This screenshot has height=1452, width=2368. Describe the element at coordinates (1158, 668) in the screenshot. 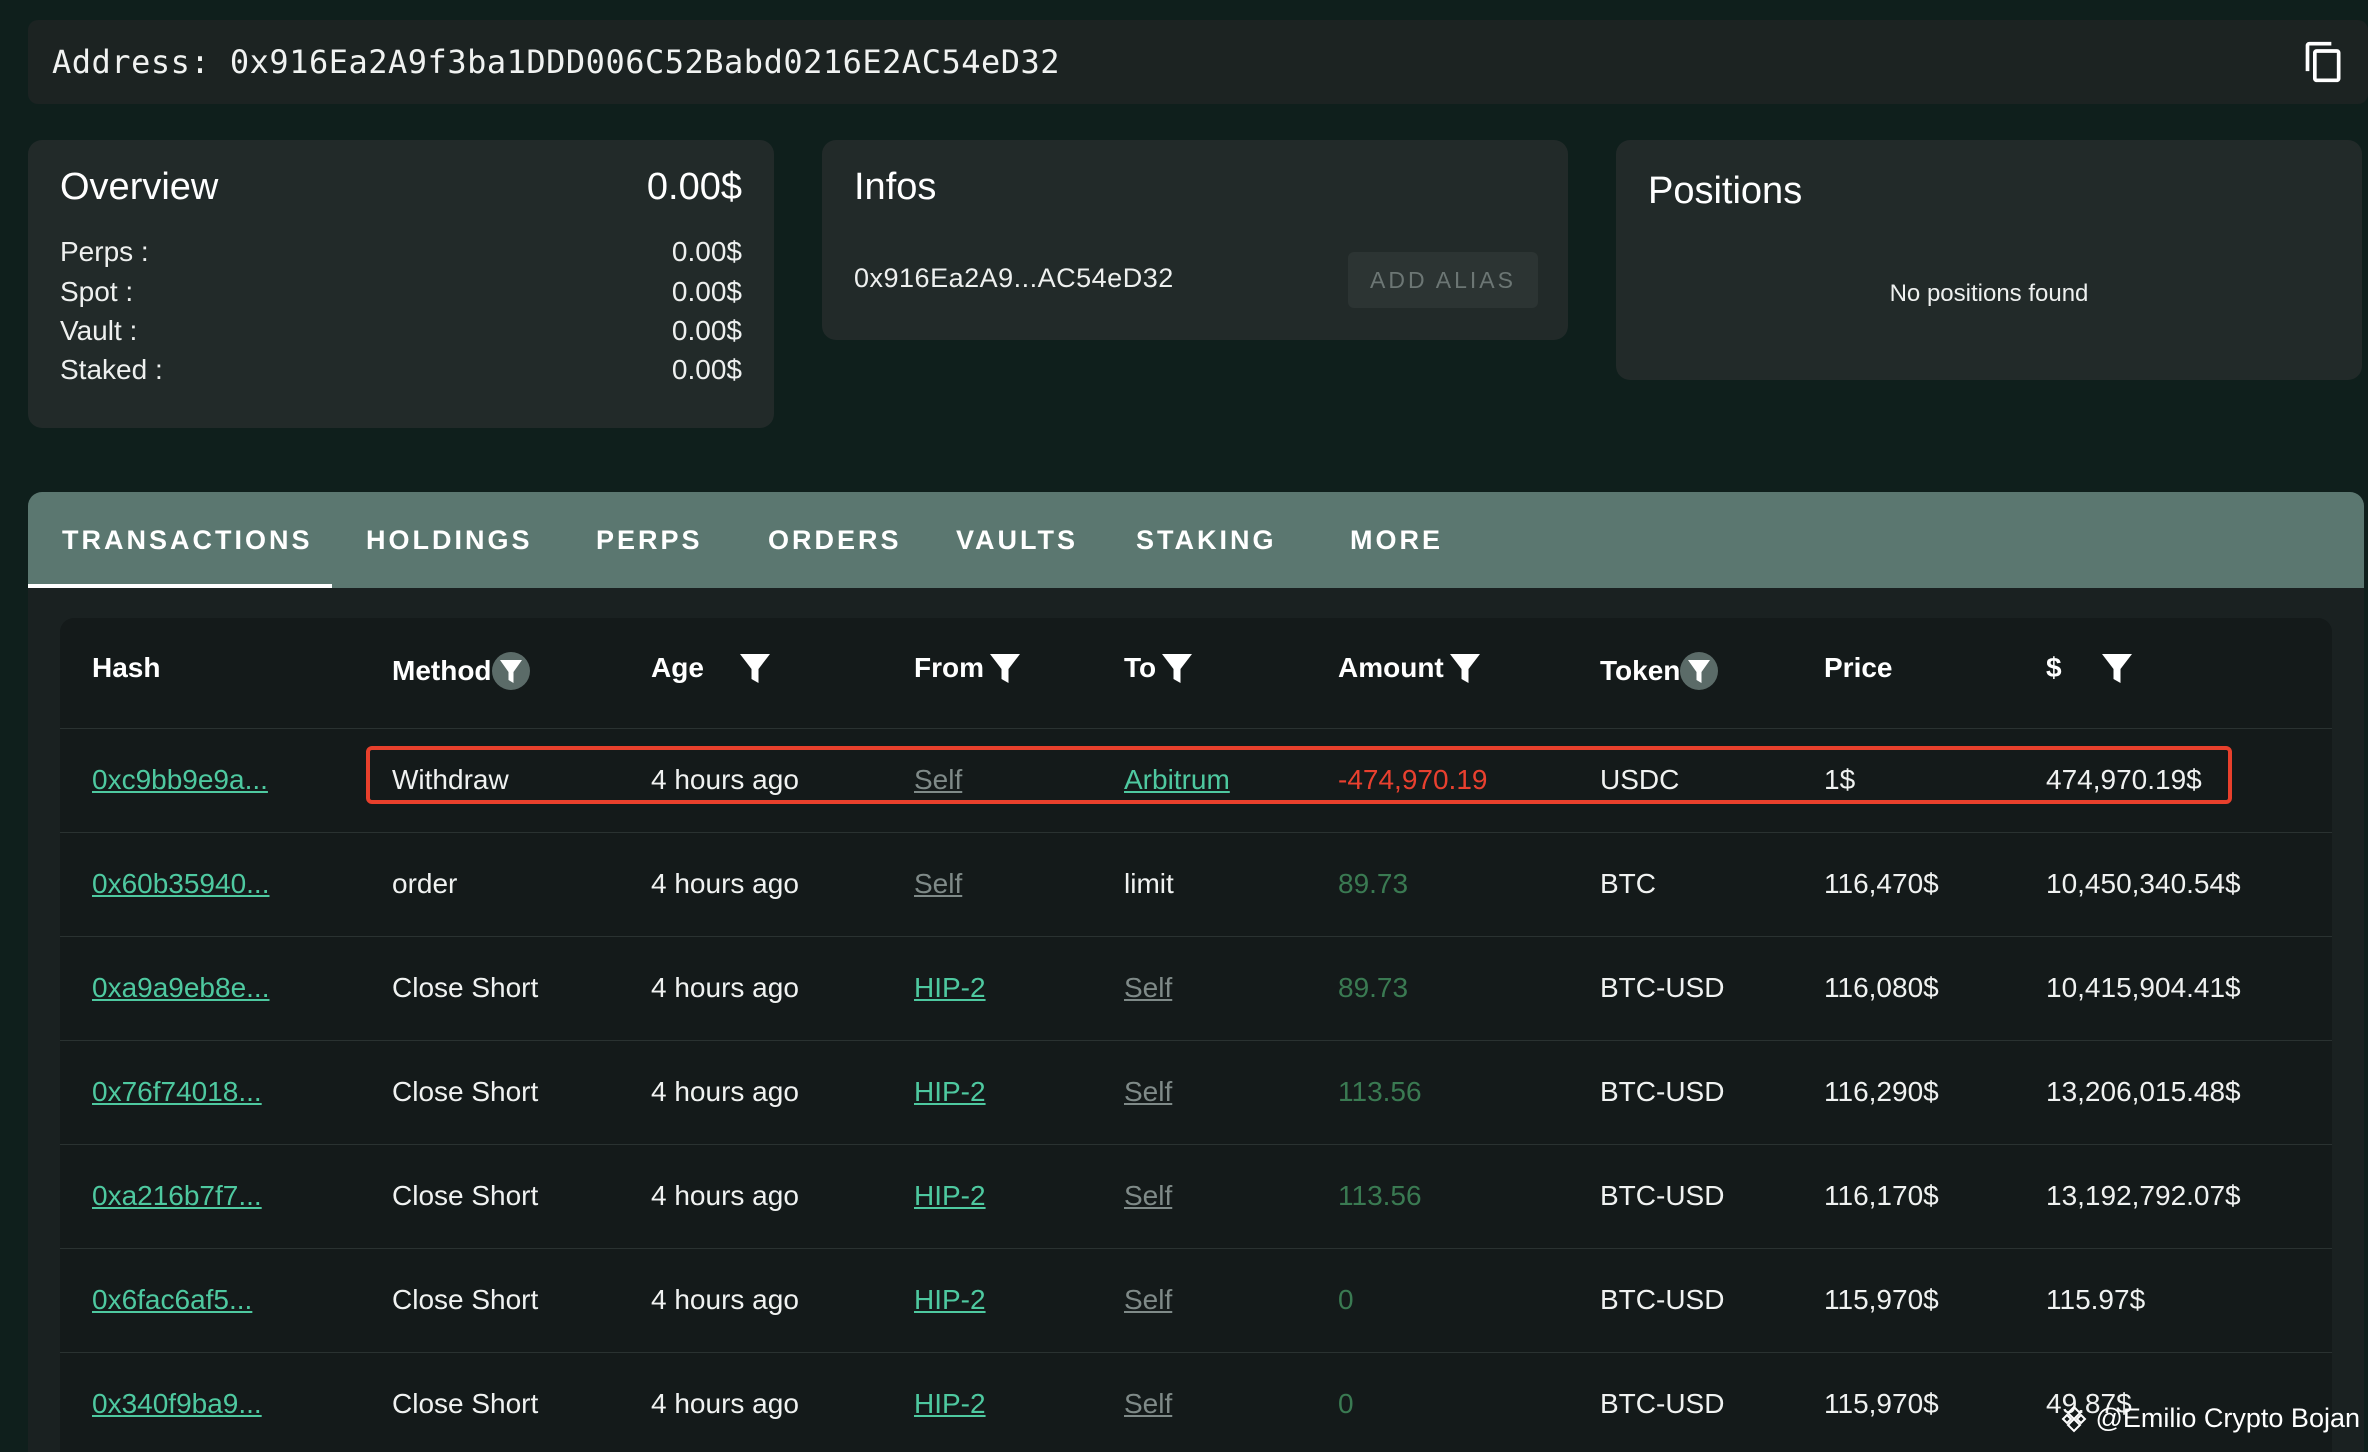

I see `col-to: To` at that location.